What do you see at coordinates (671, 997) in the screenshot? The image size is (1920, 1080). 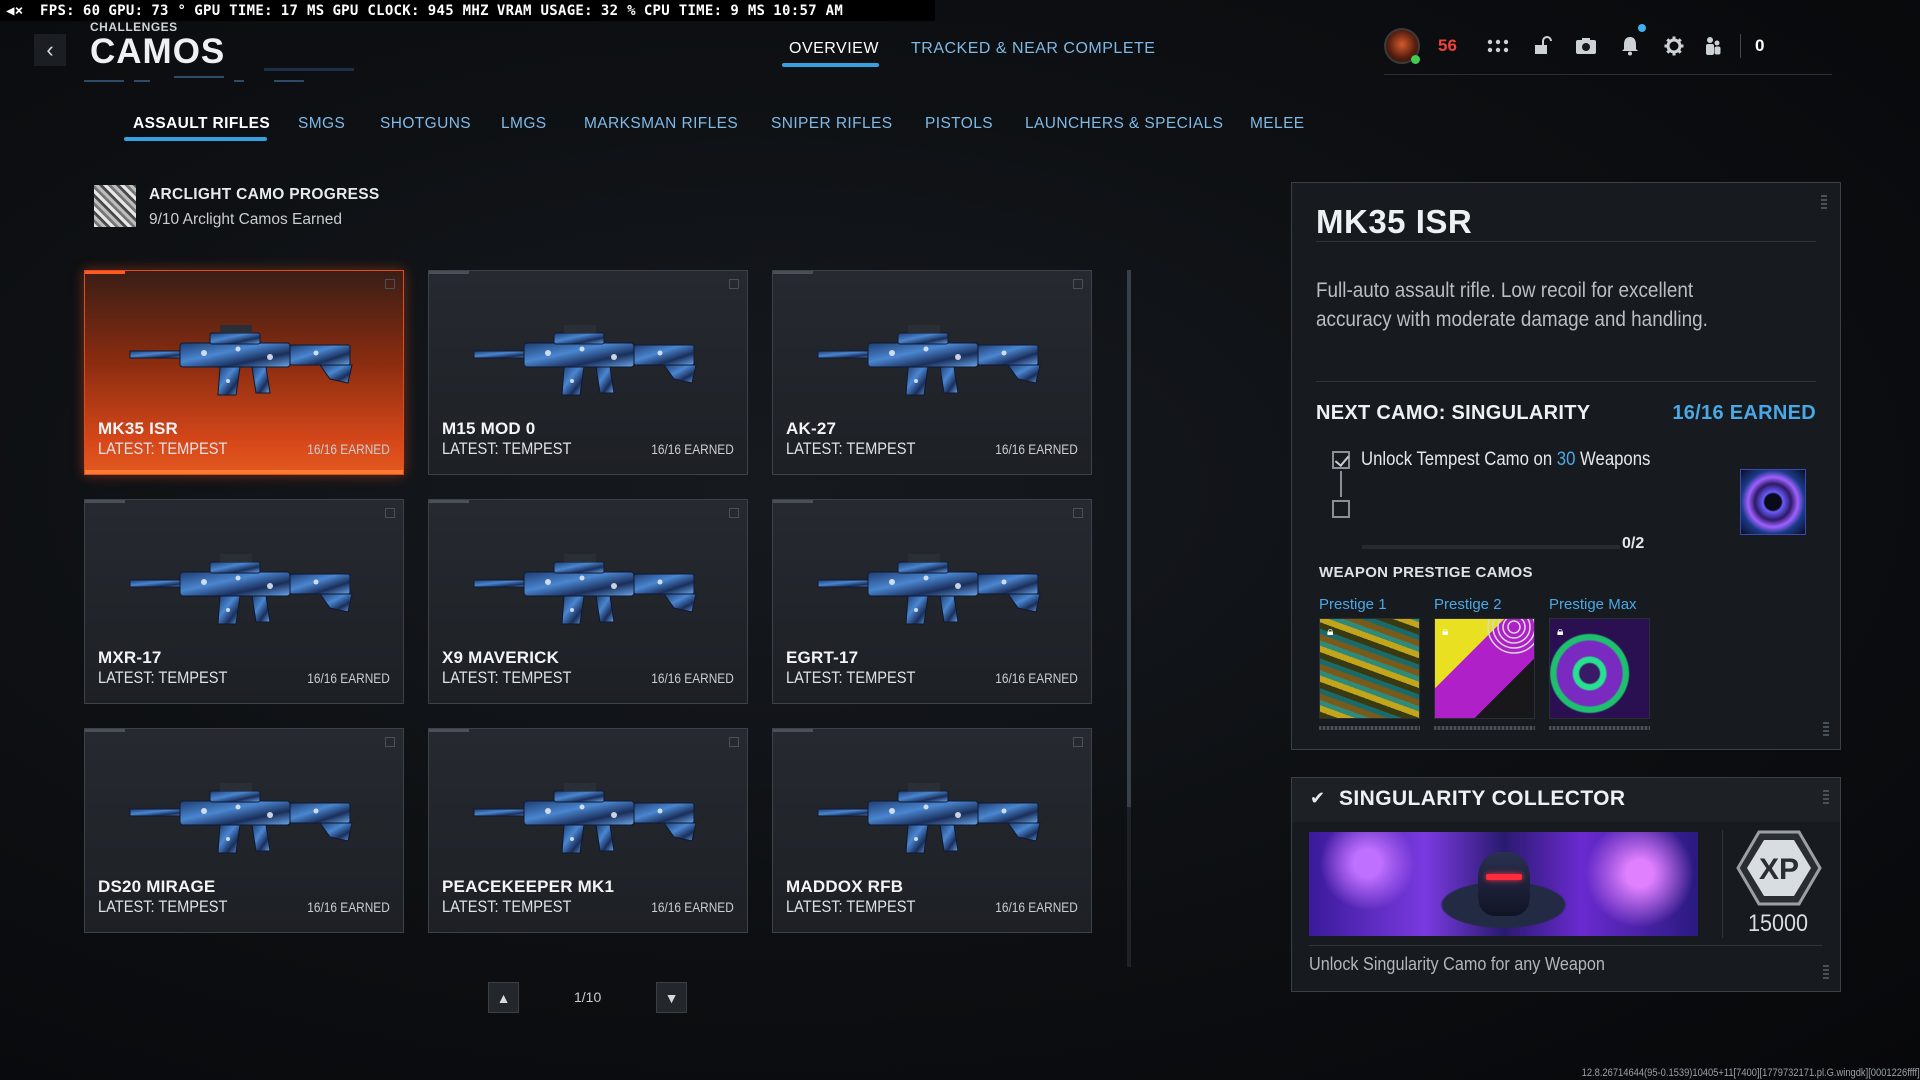 I see `page-down-button: ▼` at bounding box center [671, 997].